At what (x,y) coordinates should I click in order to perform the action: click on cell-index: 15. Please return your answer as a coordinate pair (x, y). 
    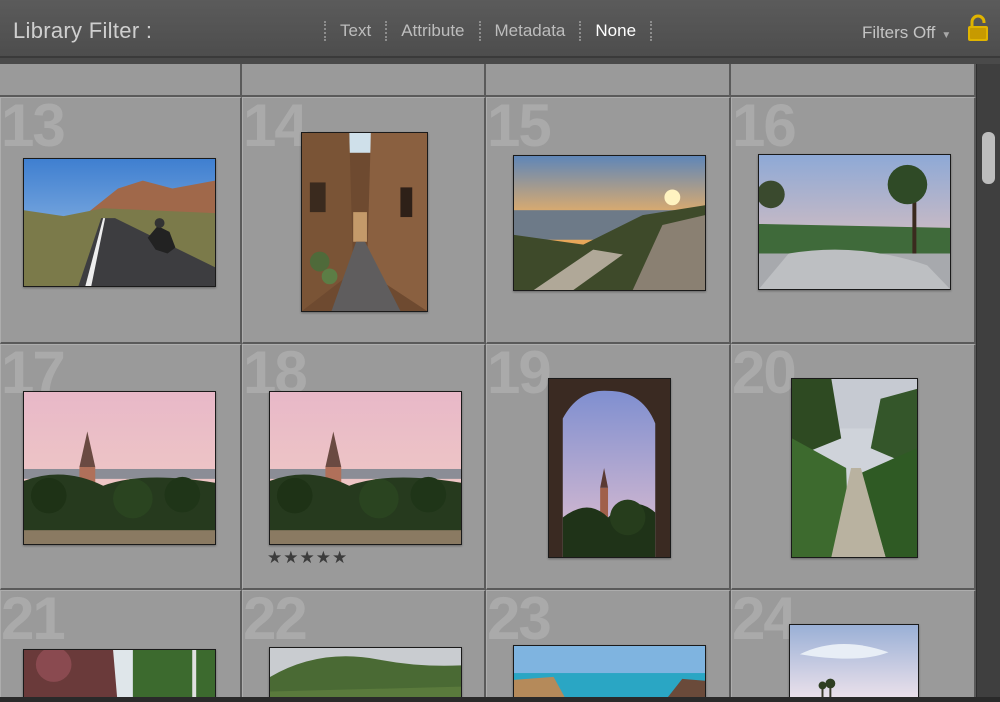
    Looking at the image, I should click on (519, 125).